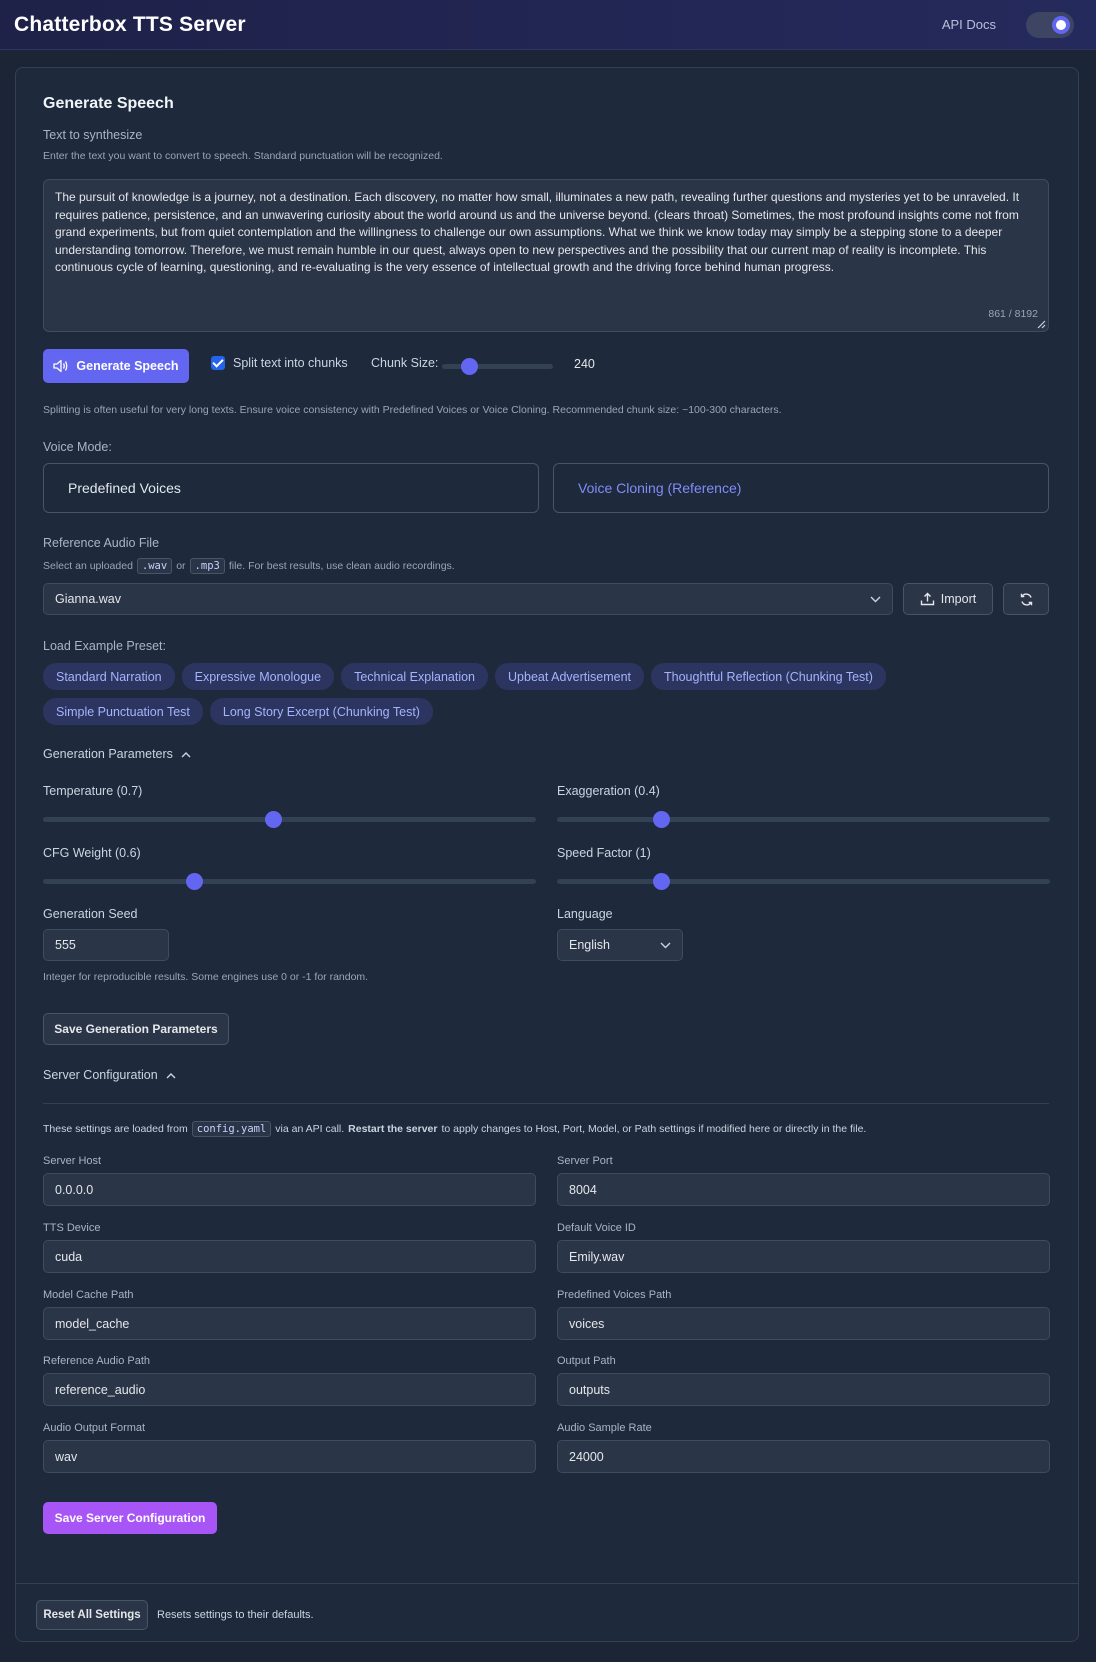  What do you see at coordinates (74, 1189) in the screenshot?
I see `server-host-value: 0.0.0.0` at bounding box center [74, 1189].